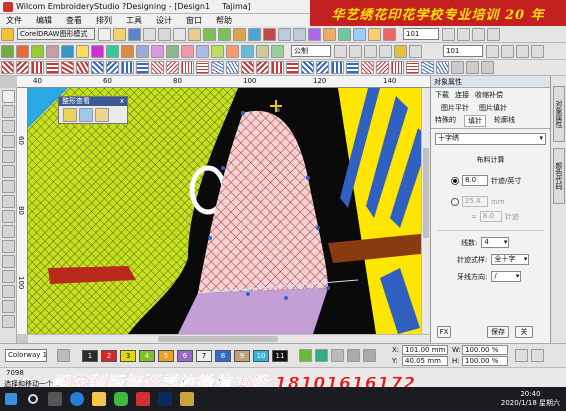 The image size is (566, 411). What do you see at coordinates (262, 51) in the screenshot?
I see `lock-icon` at bounding box center [262, 51].